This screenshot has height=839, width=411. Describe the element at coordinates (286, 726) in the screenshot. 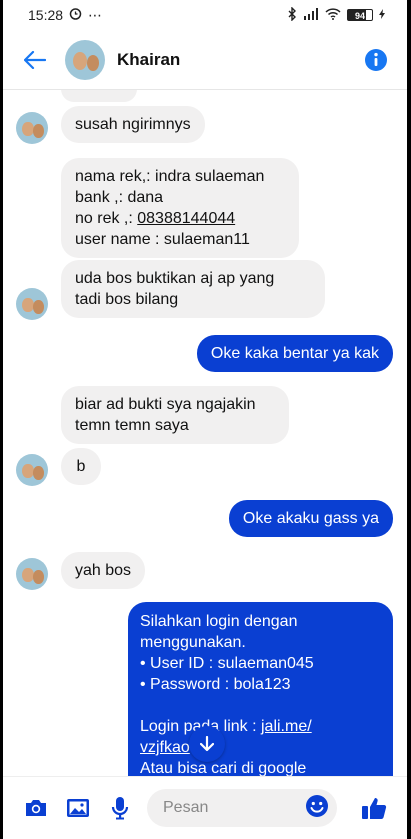

I see `login-link: jali.me/` at that location.